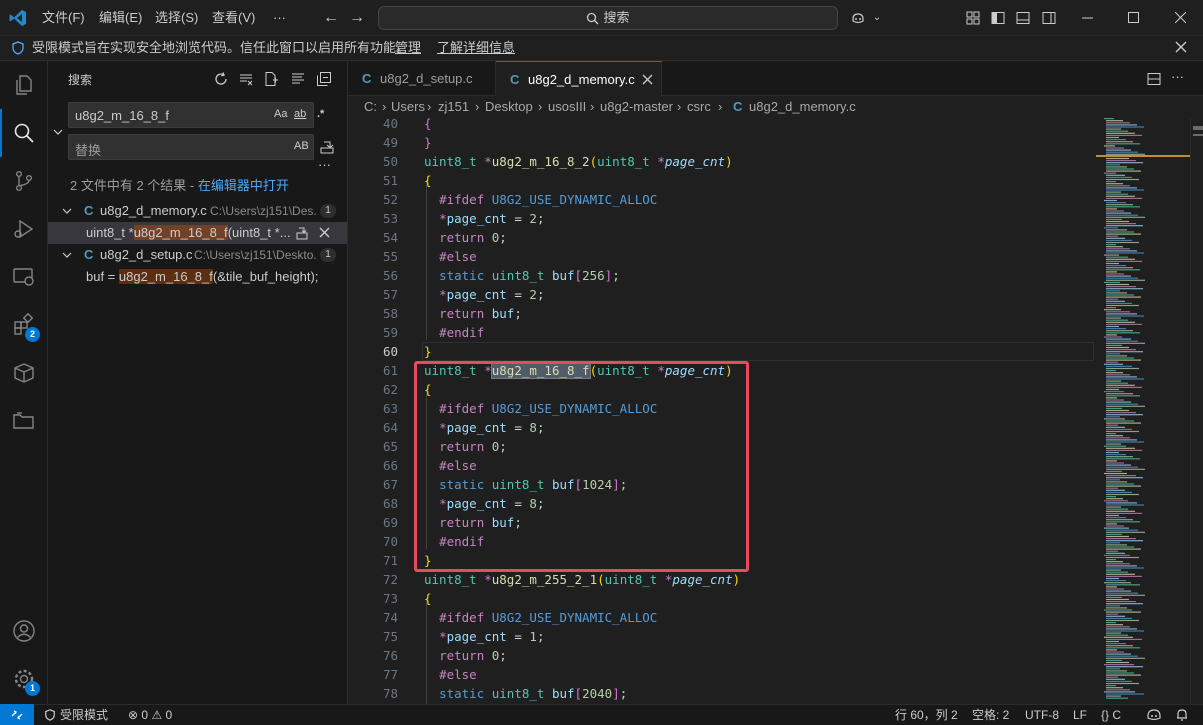 This screenshot has height=725, width=1203. What do you see at coordinates (1196, 411) in the screenshot?
I see `vertical-scrollbar` at bounding box center [1196, 411].